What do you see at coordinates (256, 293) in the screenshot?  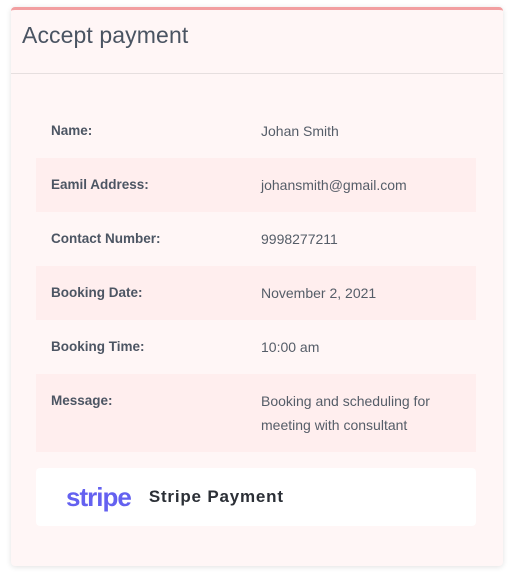 I see `detail-row-booking-date: Booking Date: November 2, 2021` at bounding box center [256, 293].